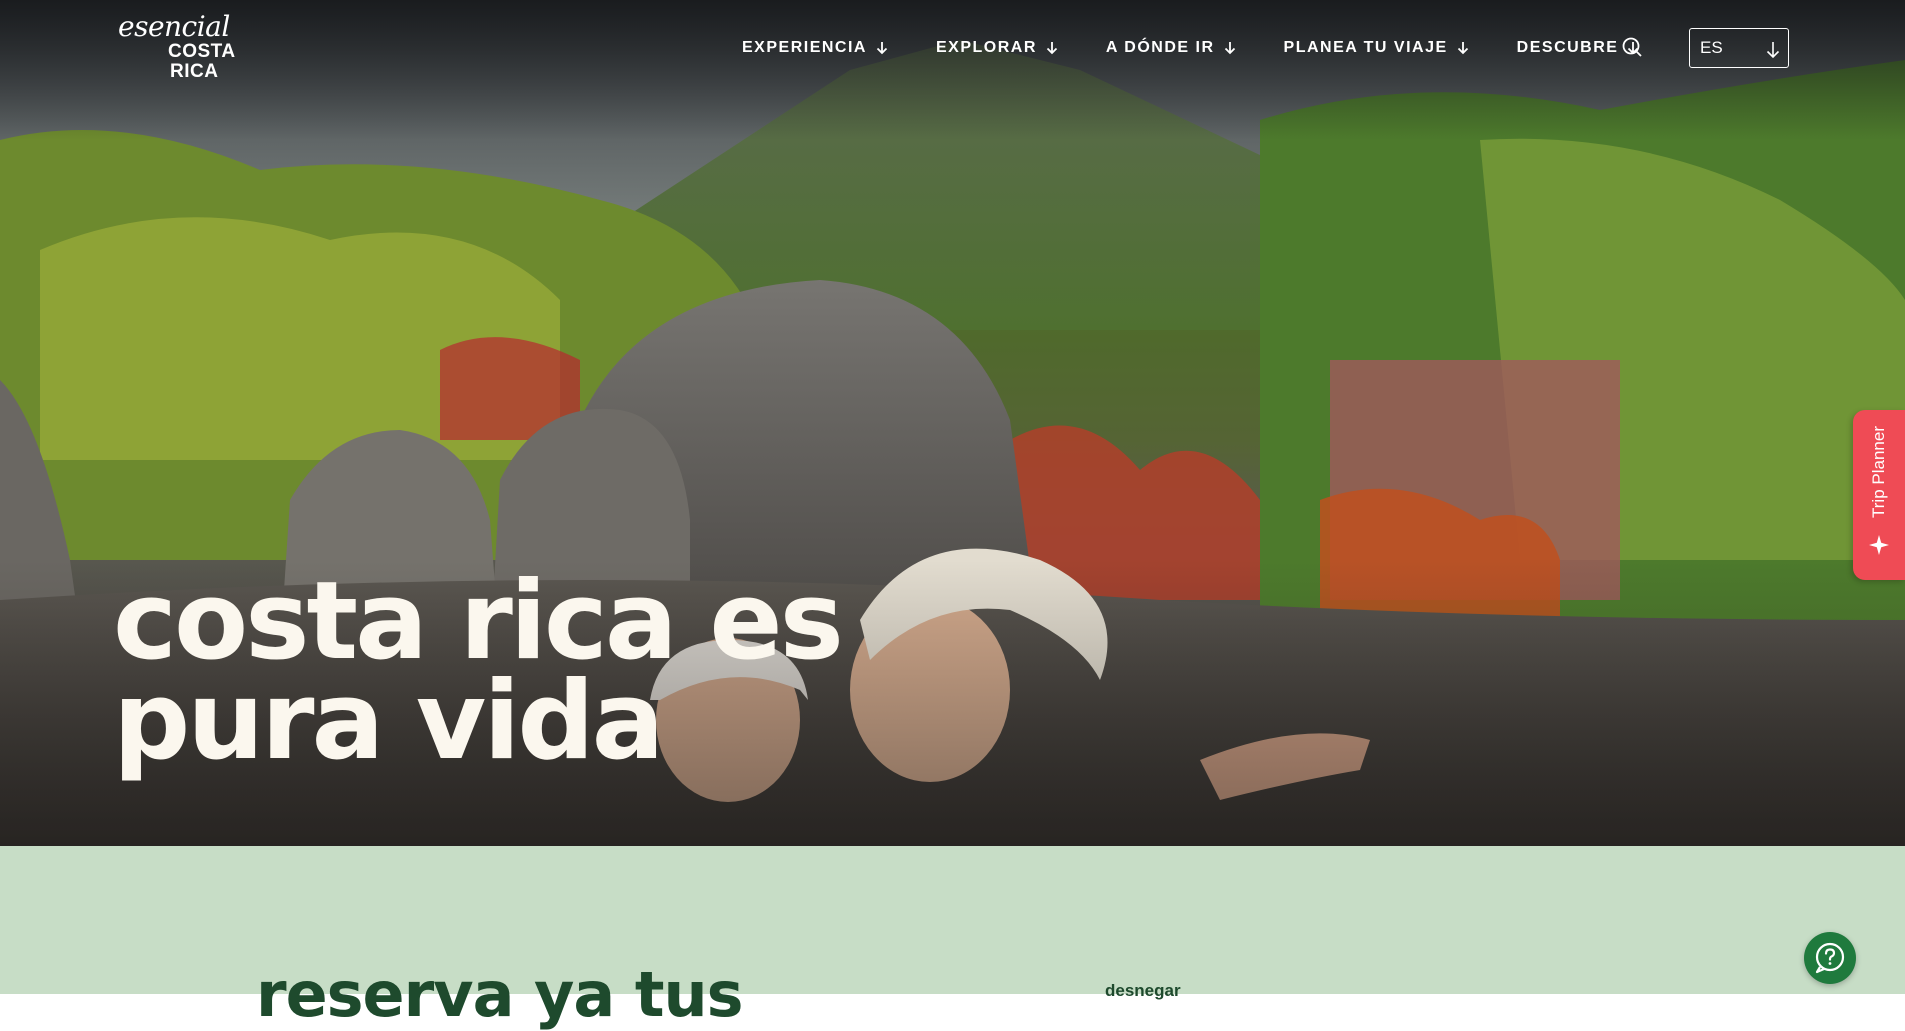 This screenshot has width=1905, height=1031. Describe the element at coordinates (1739, 48) in the screenshot. I see `language-select: ES` at that location.